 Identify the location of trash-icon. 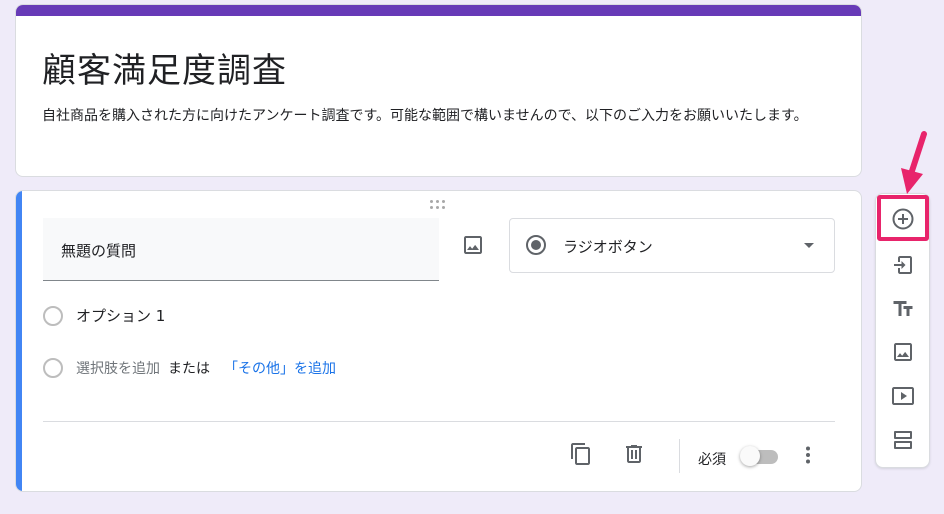
(634, 454).